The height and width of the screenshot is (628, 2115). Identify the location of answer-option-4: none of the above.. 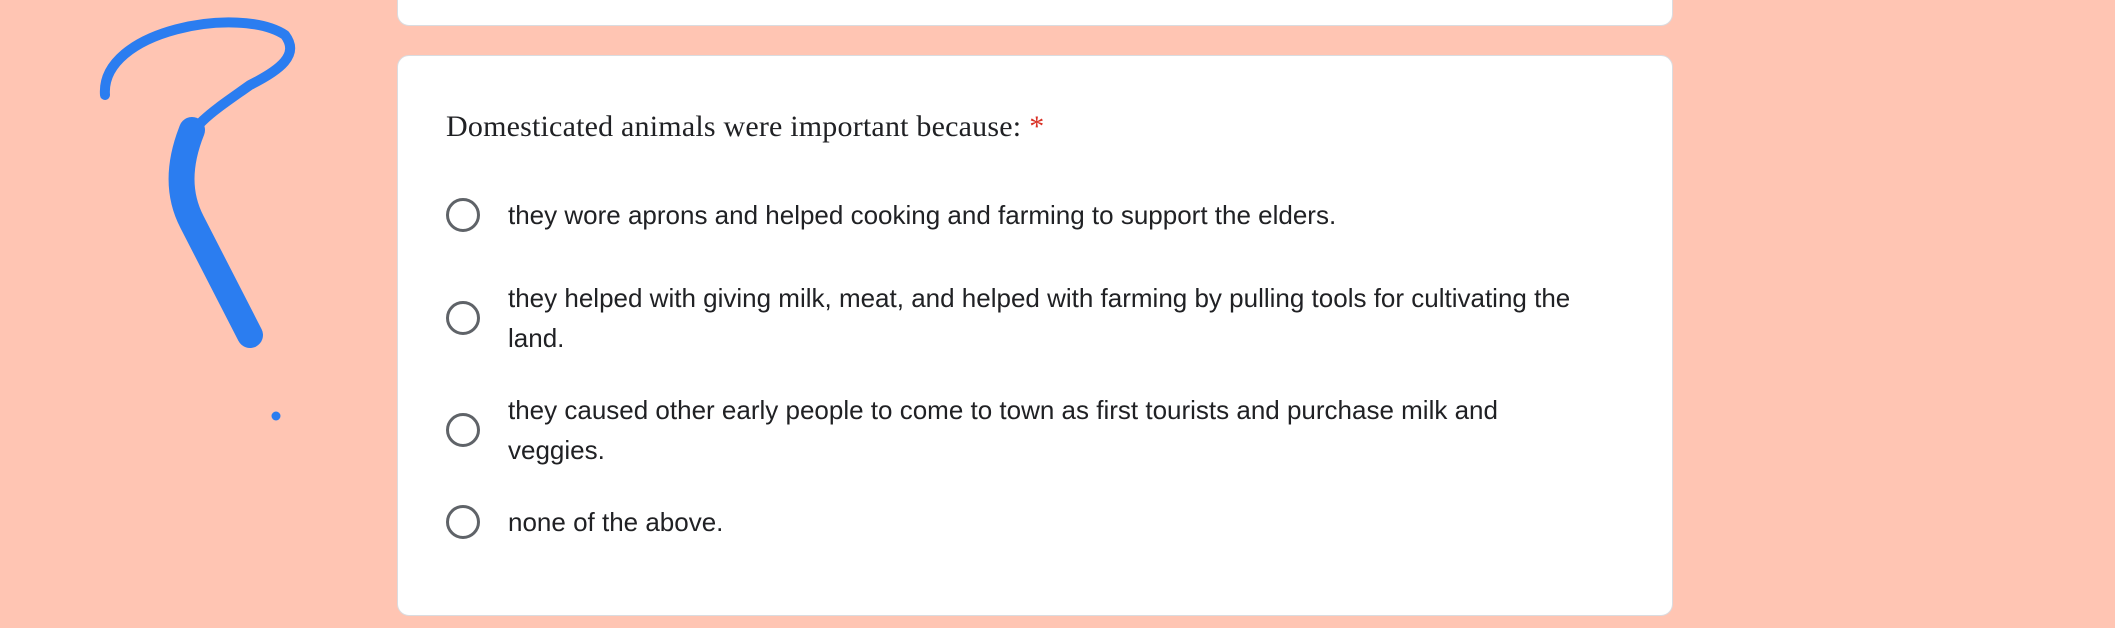
(1022, 522).